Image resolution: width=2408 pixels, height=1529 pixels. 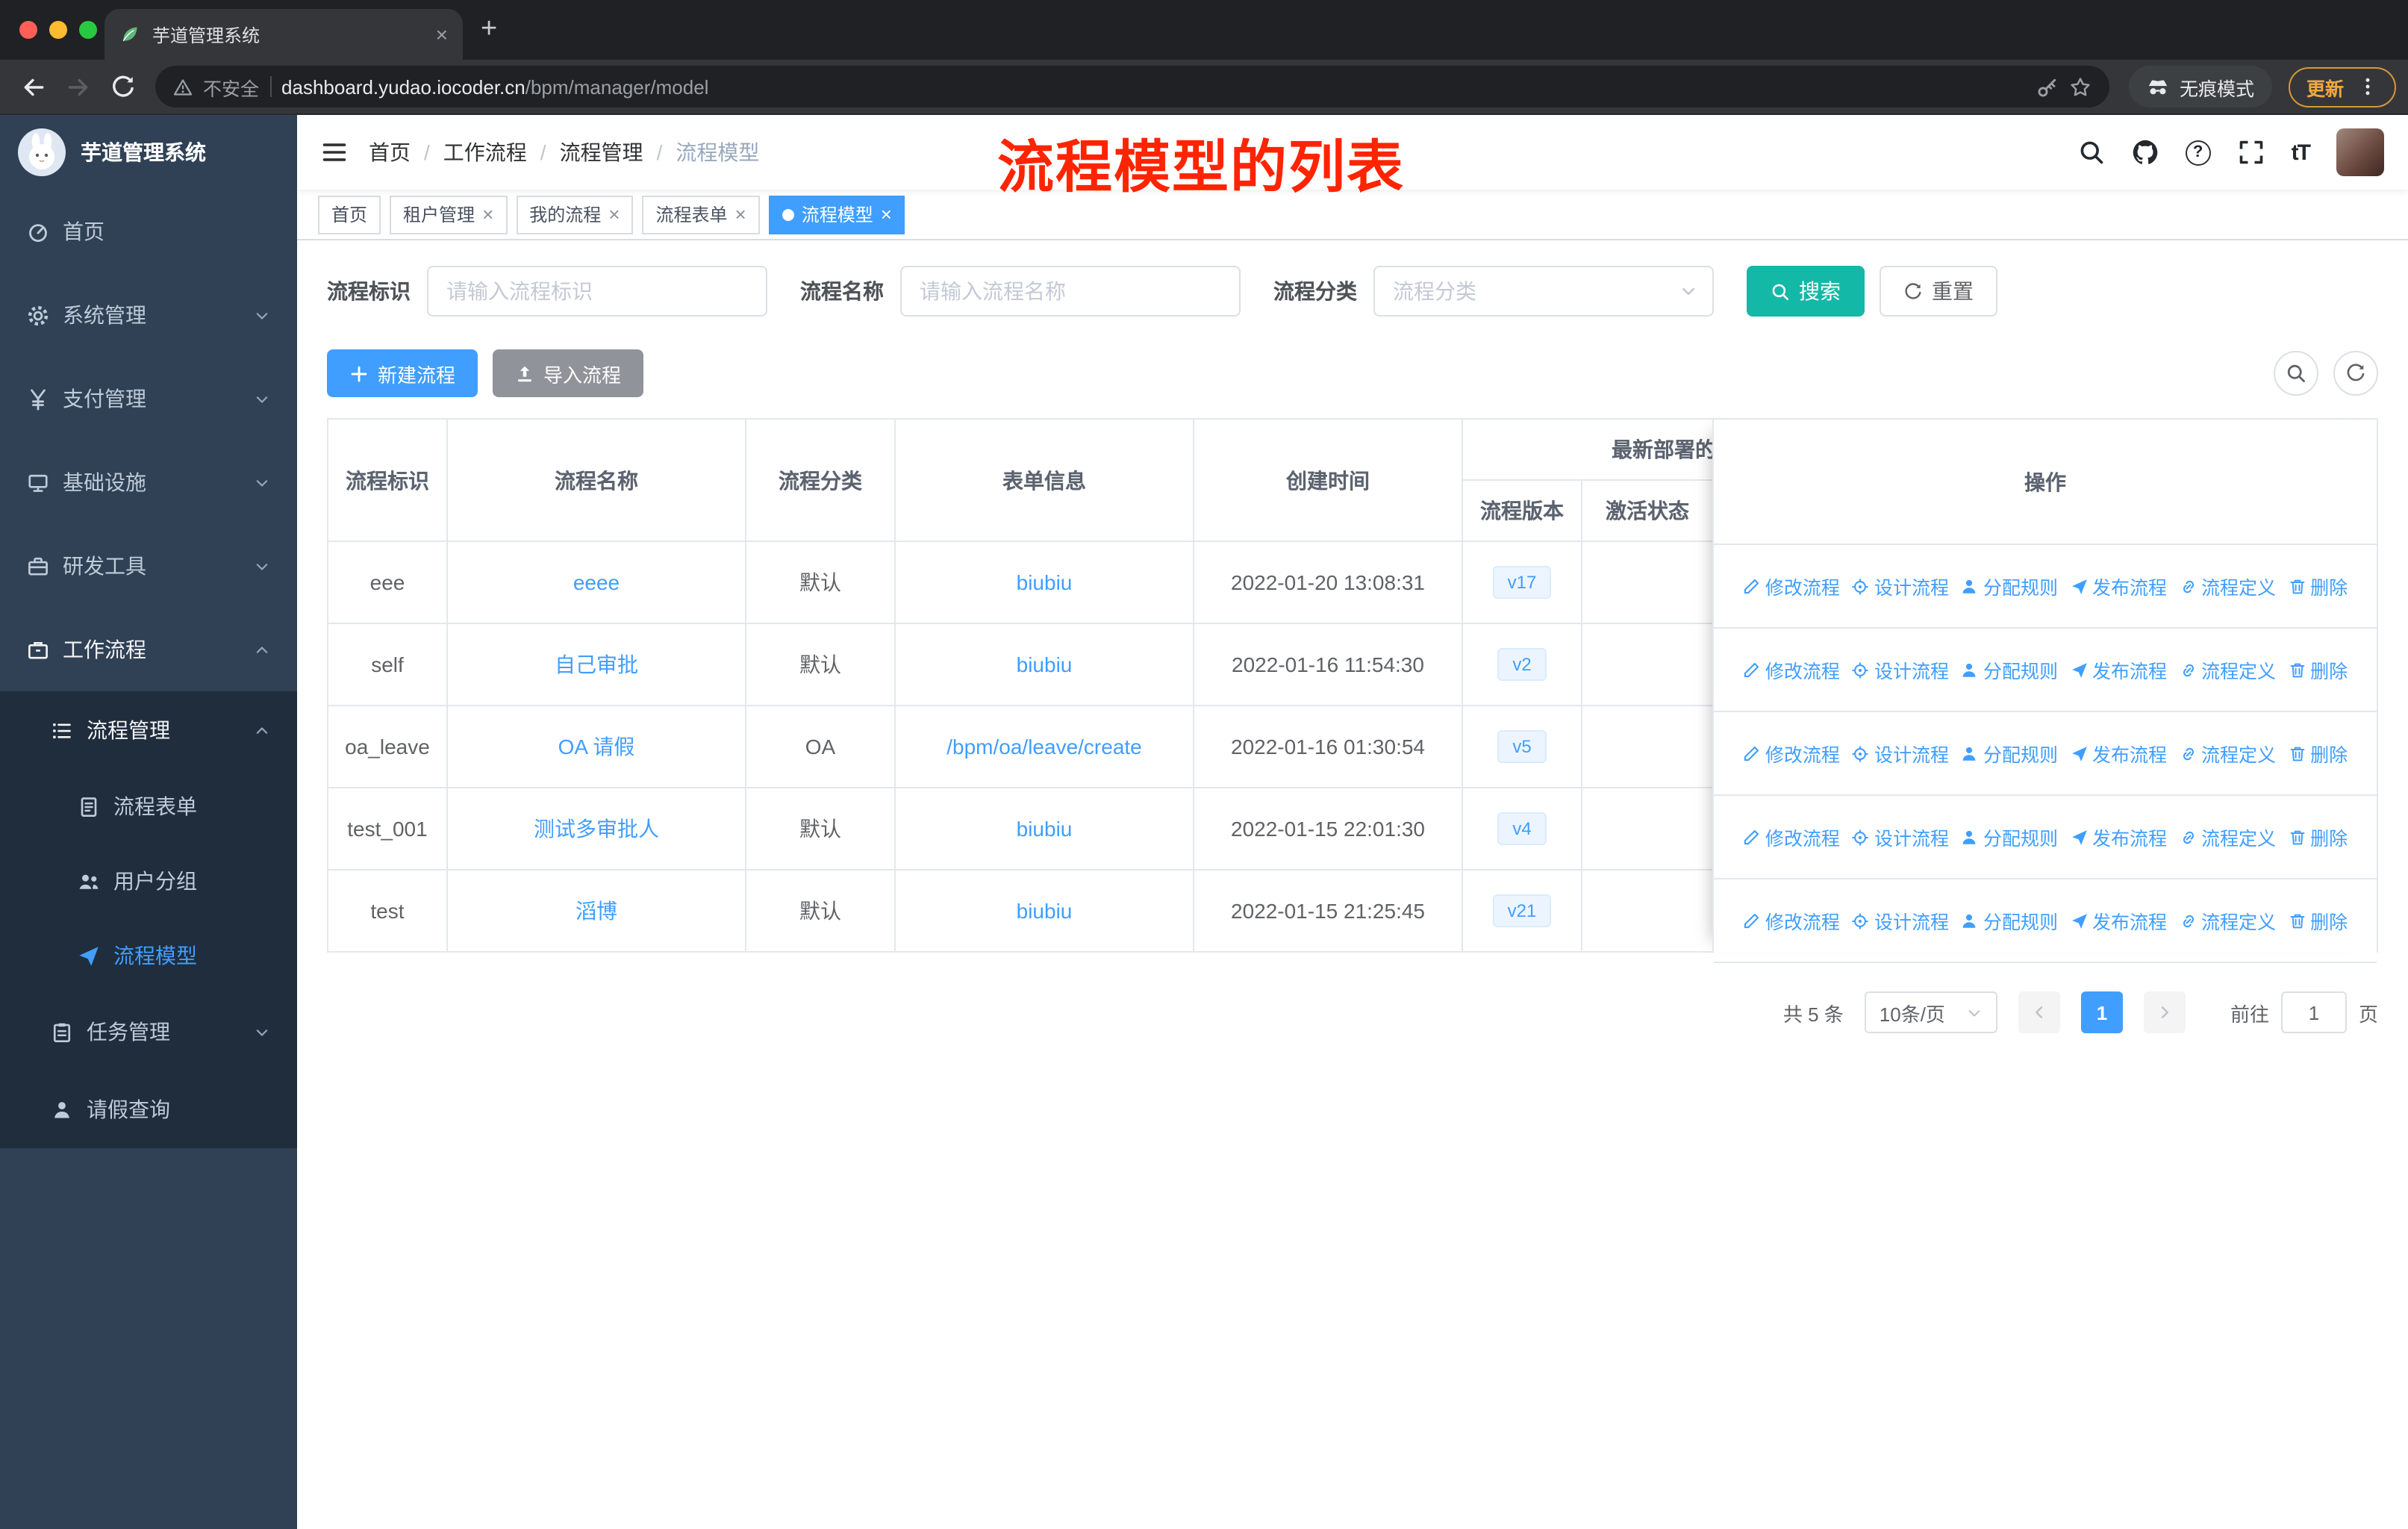 What do you see at coordinates (1044, 747) in the screenshot?
I see `form-link: /bpm/oa/leave/create` at bounding box center [1044, 747].